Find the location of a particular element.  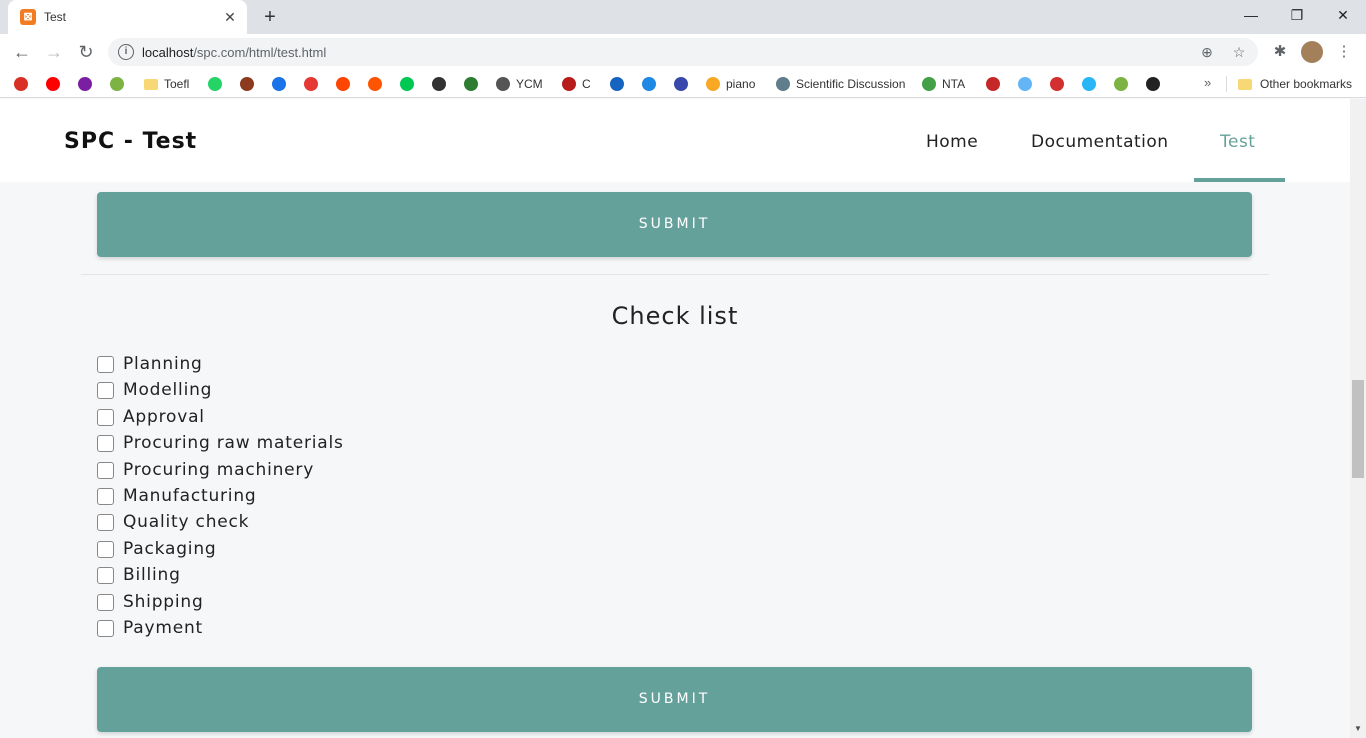

checklist-item: Procuring machinery is located at coordinates (205, 470).